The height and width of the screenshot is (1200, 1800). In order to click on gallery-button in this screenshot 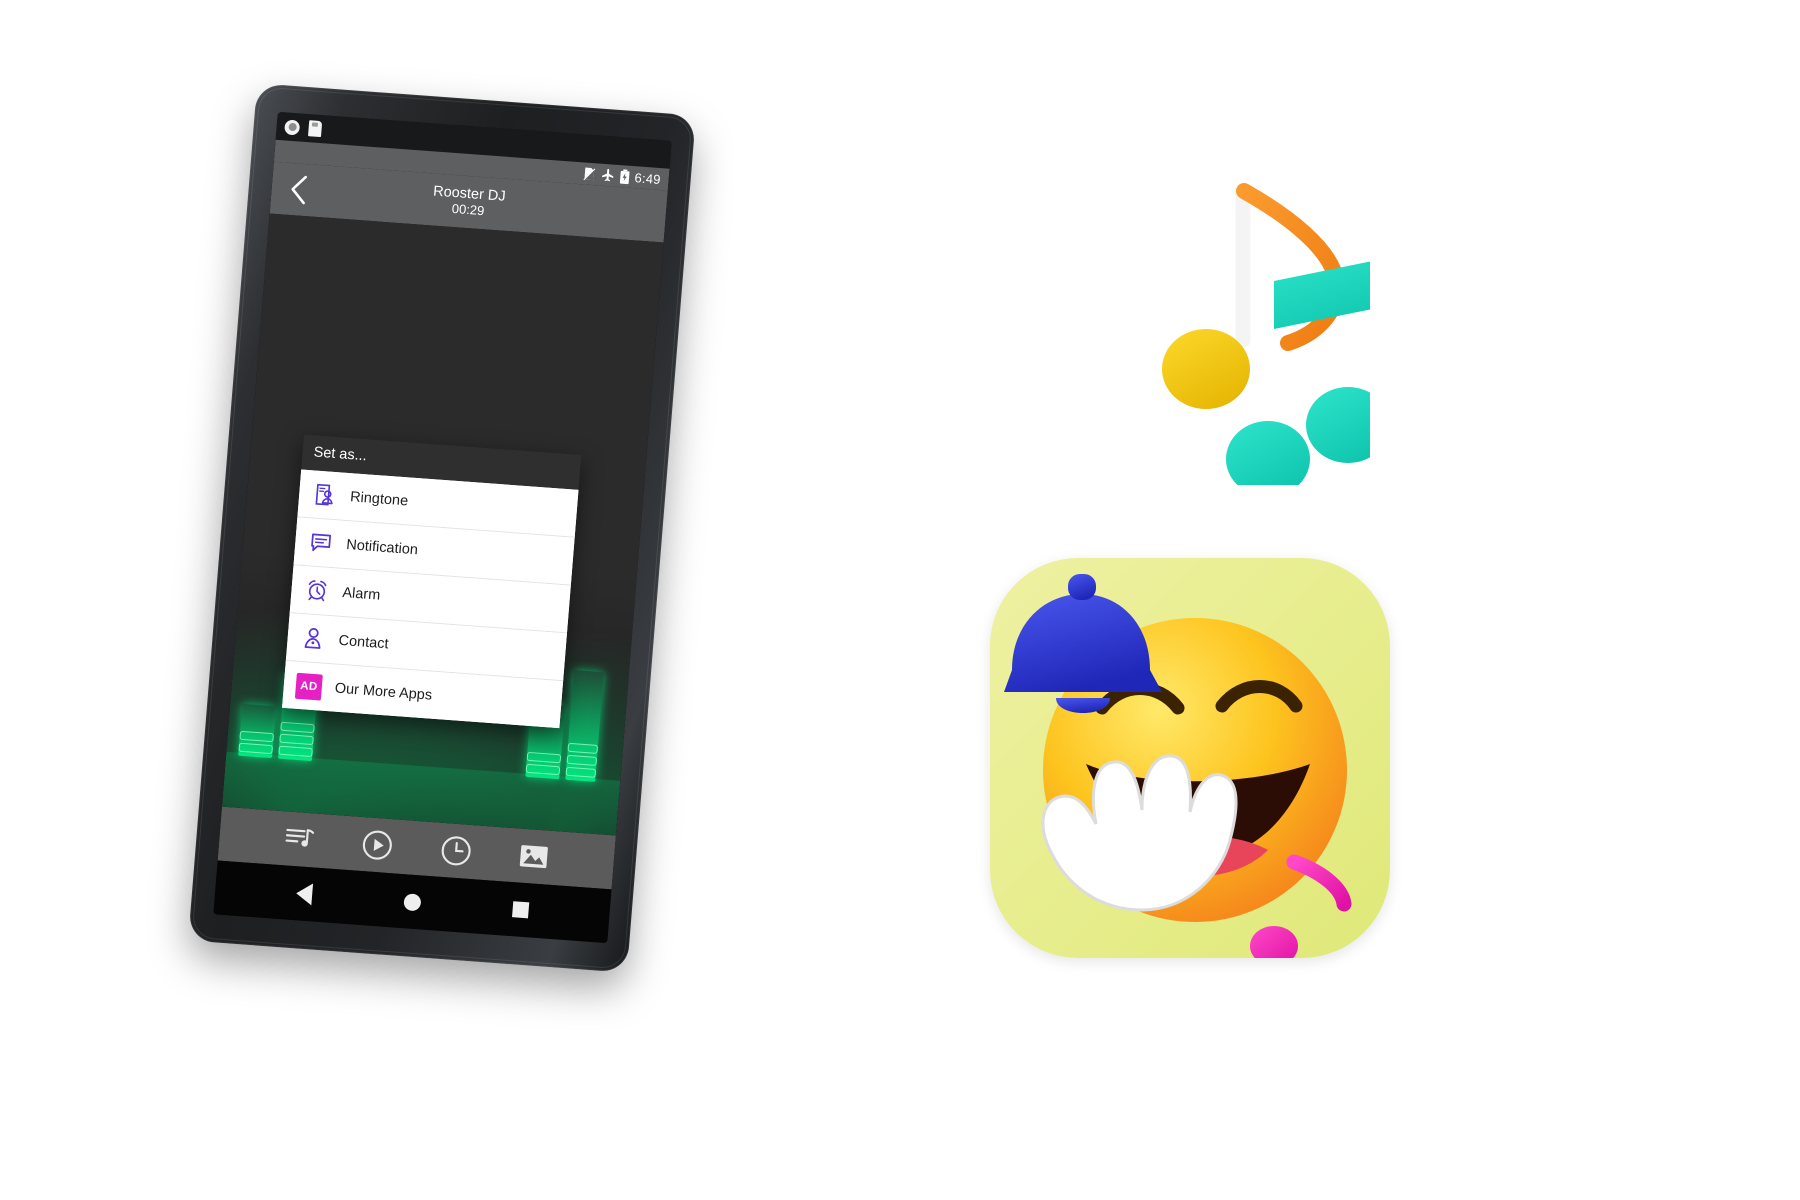, I will do `click(533, 856)`.